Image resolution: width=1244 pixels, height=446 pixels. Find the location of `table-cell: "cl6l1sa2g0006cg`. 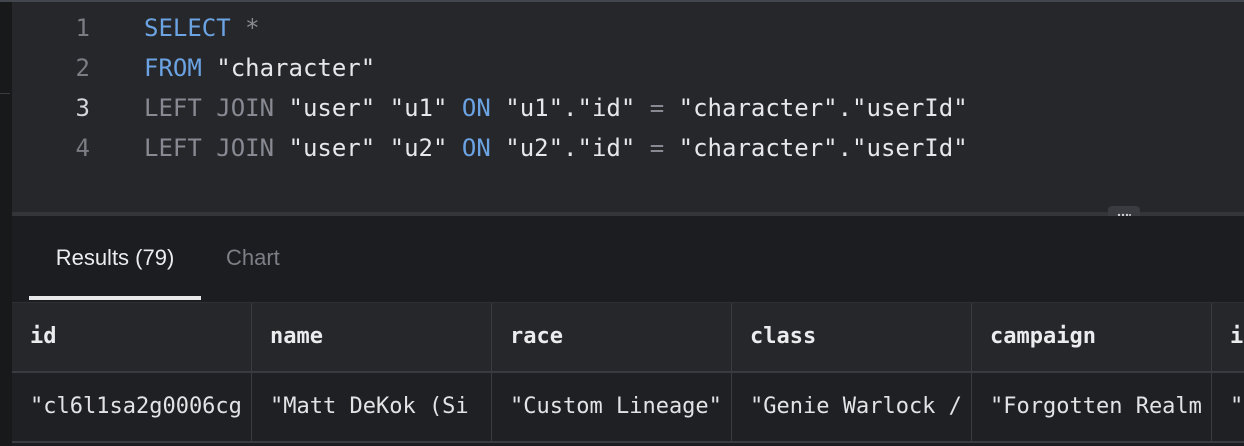

table-cell: "cl6l1sa2g0006cg is located at coordinates (132, 407).